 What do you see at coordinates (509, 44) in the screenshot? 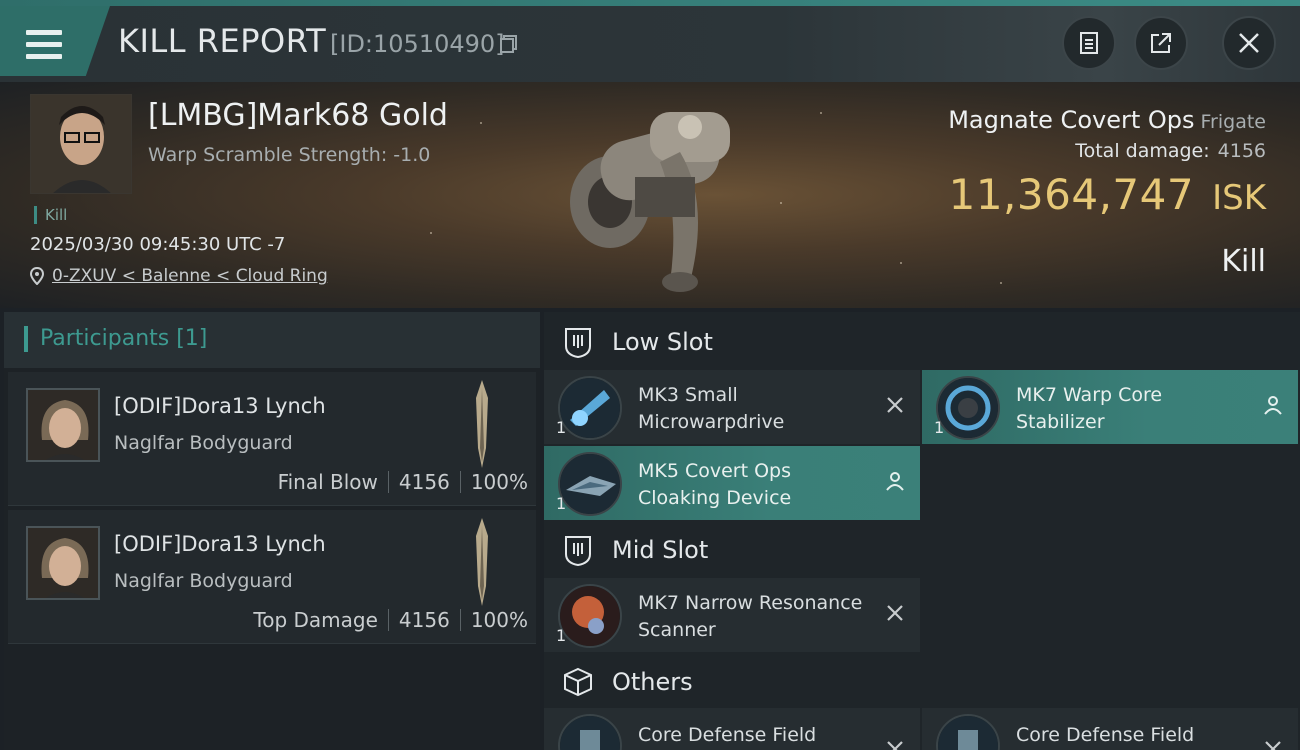
I see `copy-icon` at bounding box center [509, 44].